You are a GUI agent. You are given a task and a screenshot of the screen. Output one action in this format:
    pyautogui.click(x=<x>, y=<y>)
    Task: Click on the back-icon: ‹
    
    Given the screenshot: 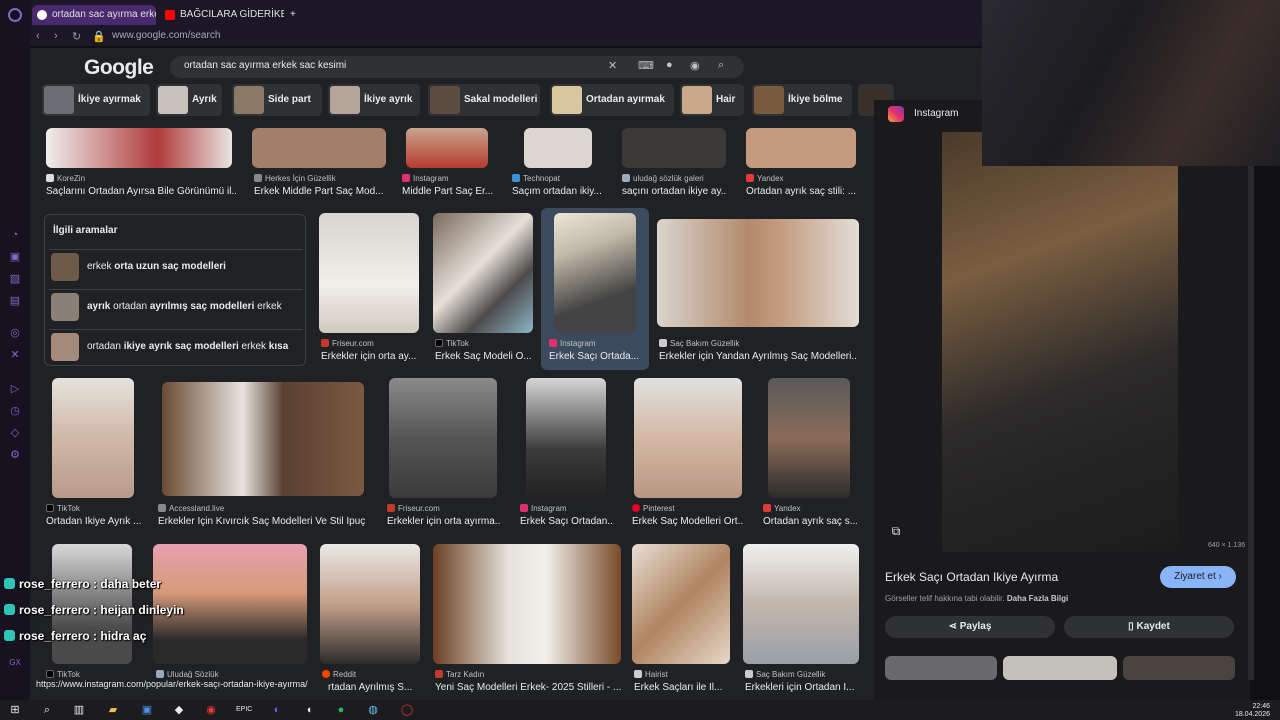 What is the action you would take?
    pyautogui.click(x=38, y=36)
    